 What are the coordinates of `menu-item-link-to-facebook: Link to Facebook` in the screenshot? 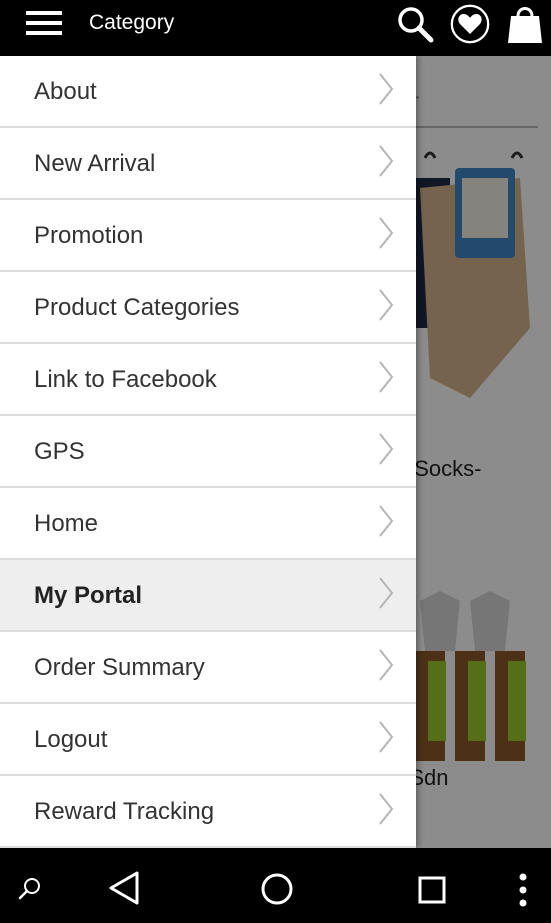 It's located at (208, 380).